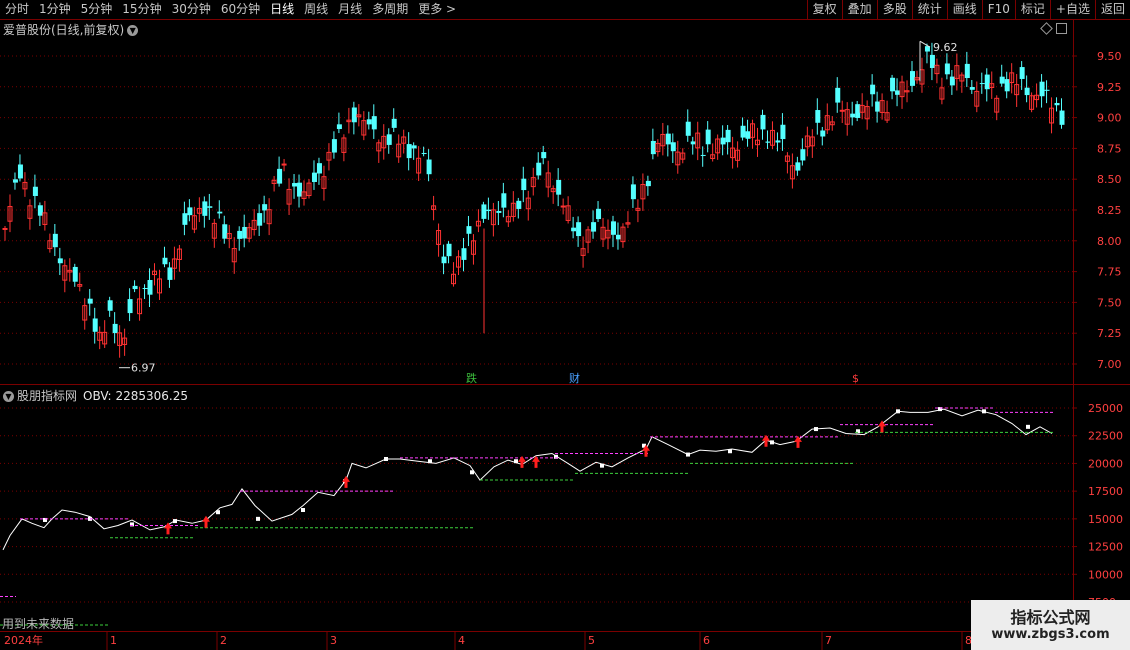 This screenshot has width=1130, height=650. What do you see at coordinates (1109, 364) in the screenshot?
I see `price-tick-label: 7.00` at bounding box center [1109, 364].